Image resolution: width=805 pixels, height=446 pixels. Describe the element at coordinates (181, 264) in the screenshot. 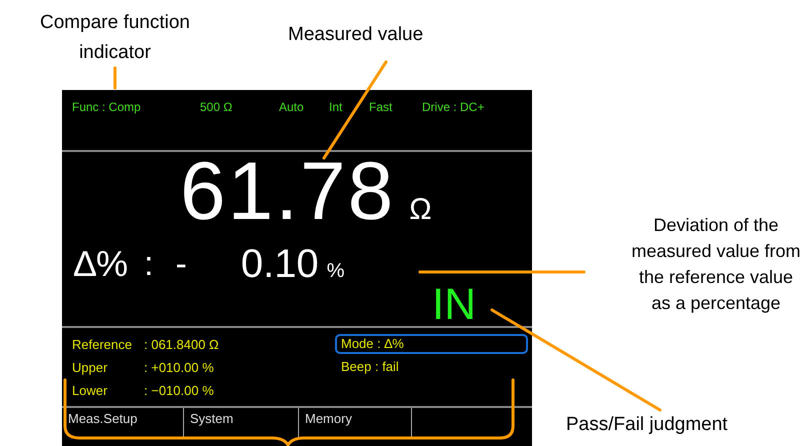

I see `sign-label: -` at that location.